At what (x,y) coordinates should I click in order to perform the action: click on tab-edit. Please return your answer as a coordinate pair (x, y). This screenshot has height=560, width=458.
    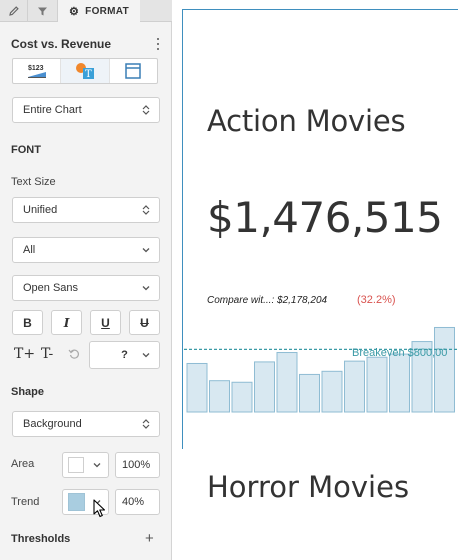
    Looking at the image, I should click on (14, 11).